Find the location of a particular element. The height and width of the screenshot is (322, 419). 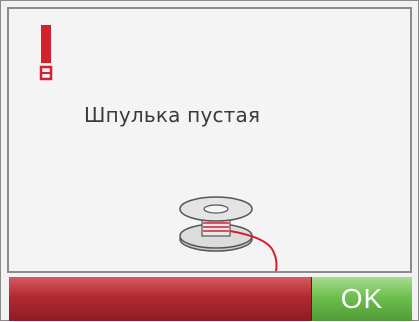

button-bar: OK is located at coordinates (210, 299).